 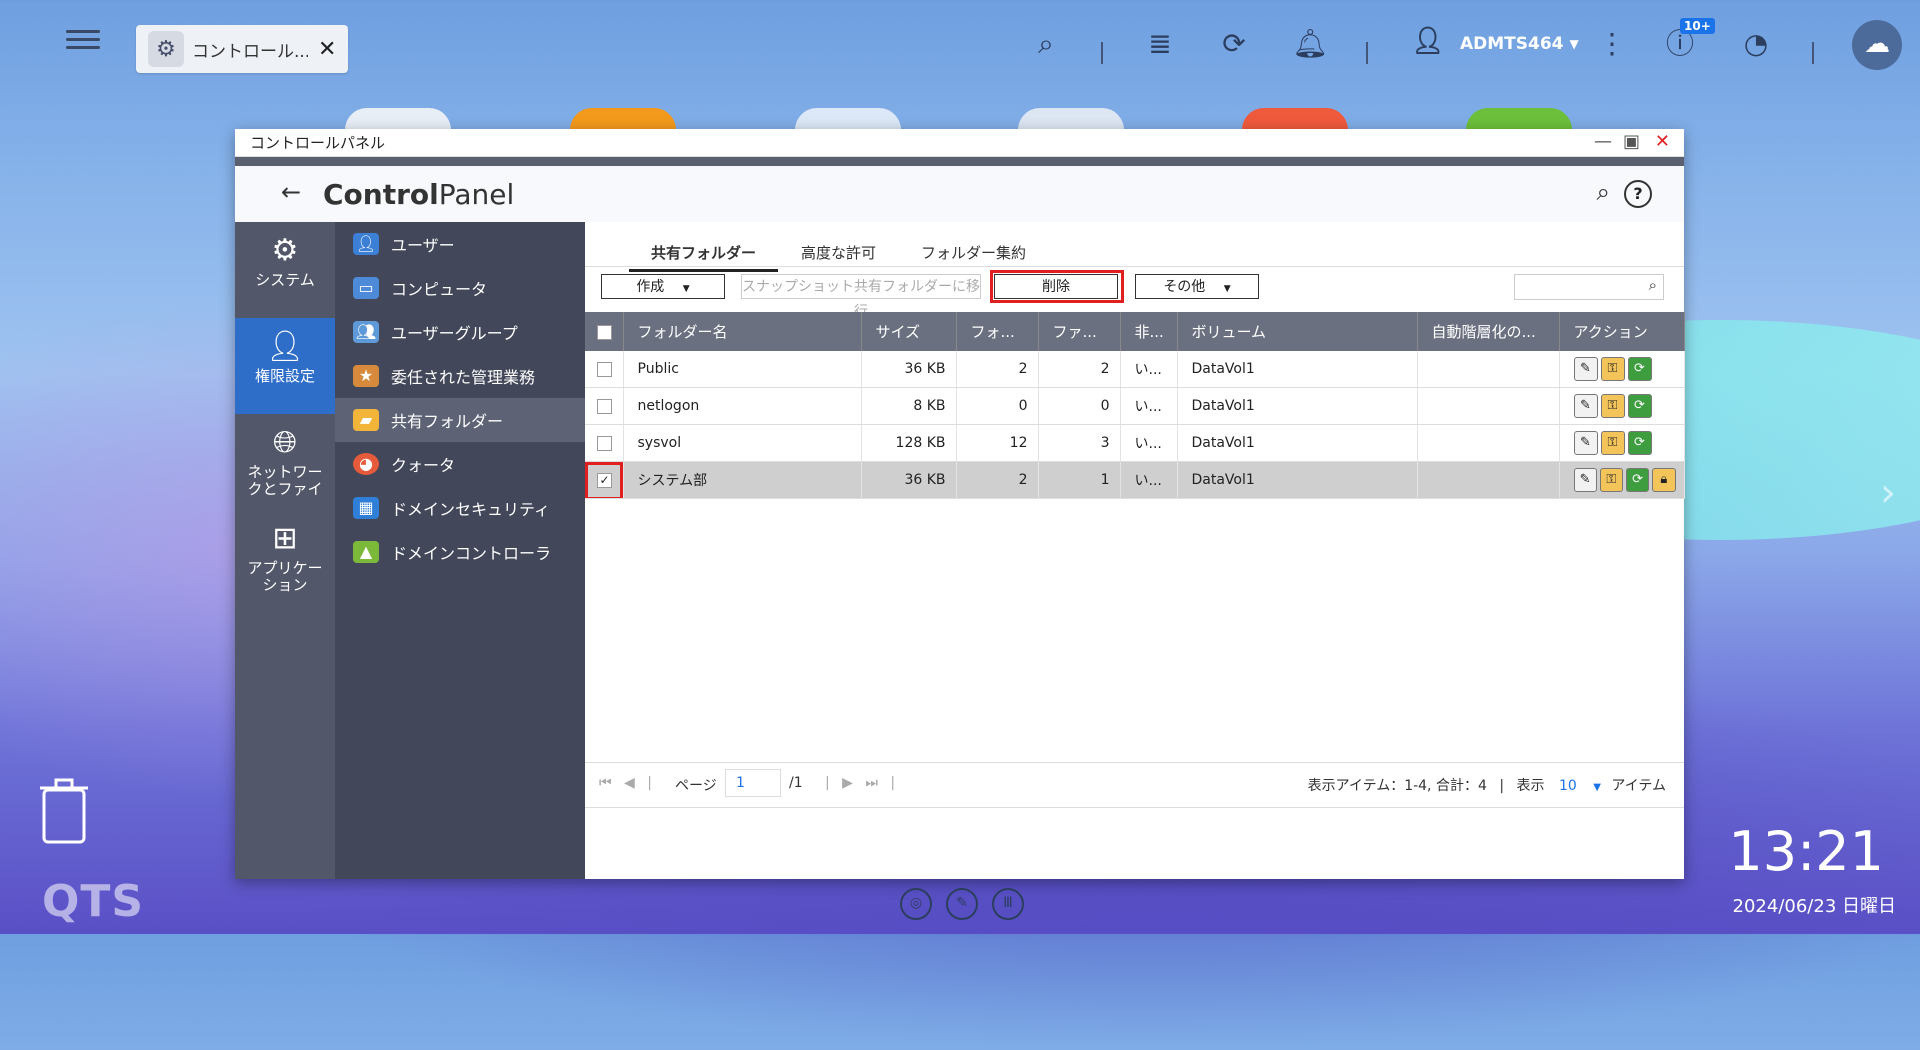 What do you see at coordinates (460, 508) in the screenshot?
I see `nav-item-domain-security: ▦ ドメインセキュリティ` at bounding box center [460, 508].